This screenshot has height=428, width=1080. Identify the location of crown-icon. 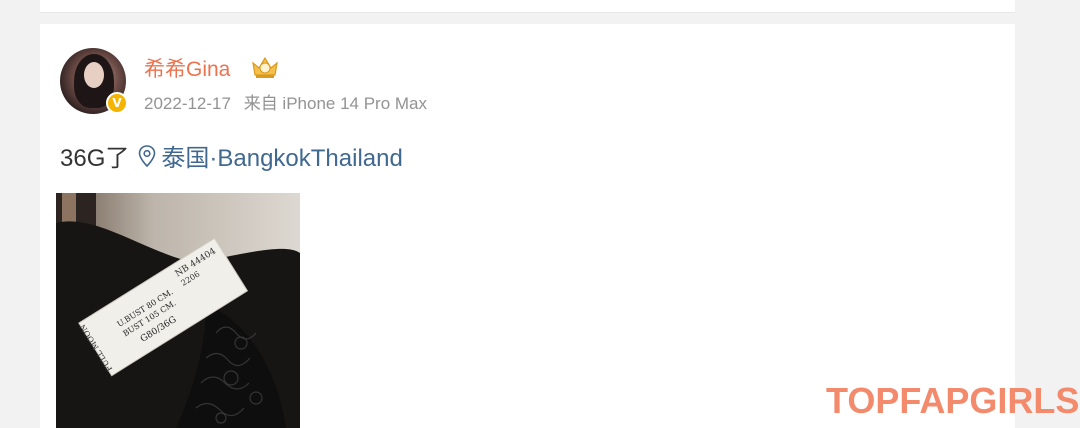
(265, 67).